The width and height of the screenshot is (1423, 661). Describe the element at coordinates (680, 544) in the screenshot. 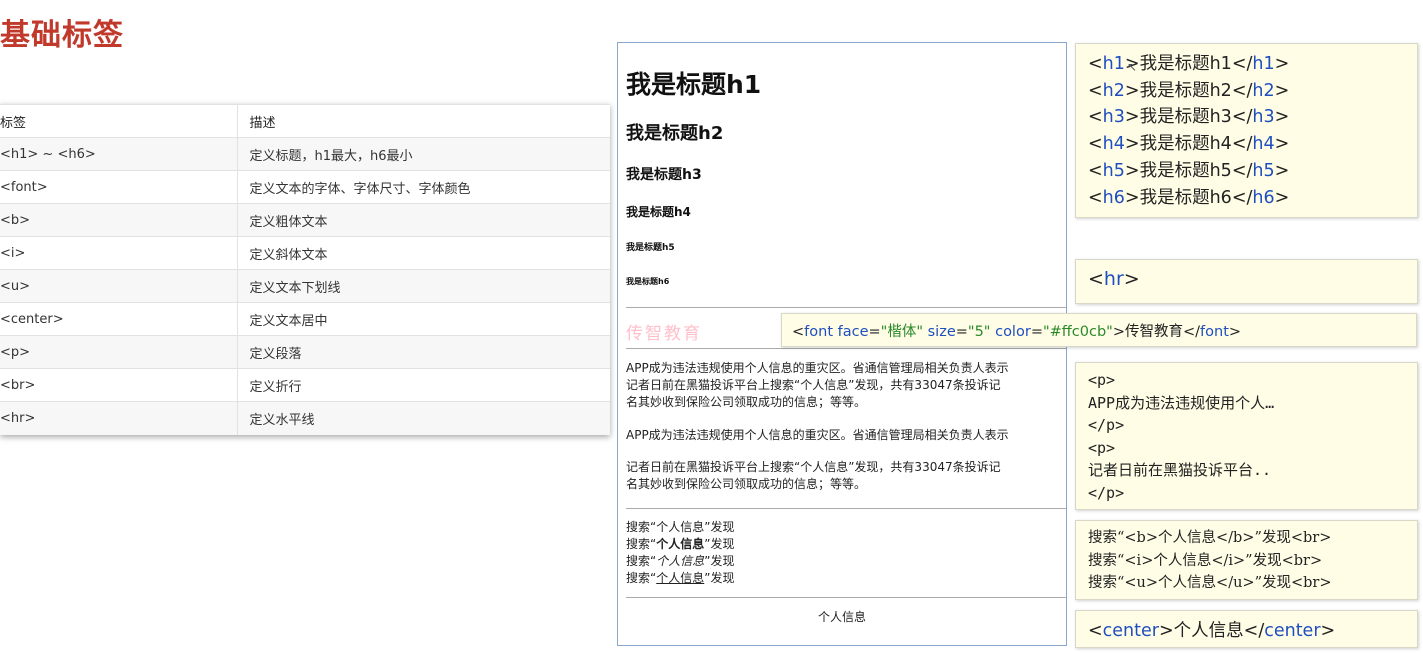

I see `demo-search-bold: 搜索“个人信息”发现` at that location.